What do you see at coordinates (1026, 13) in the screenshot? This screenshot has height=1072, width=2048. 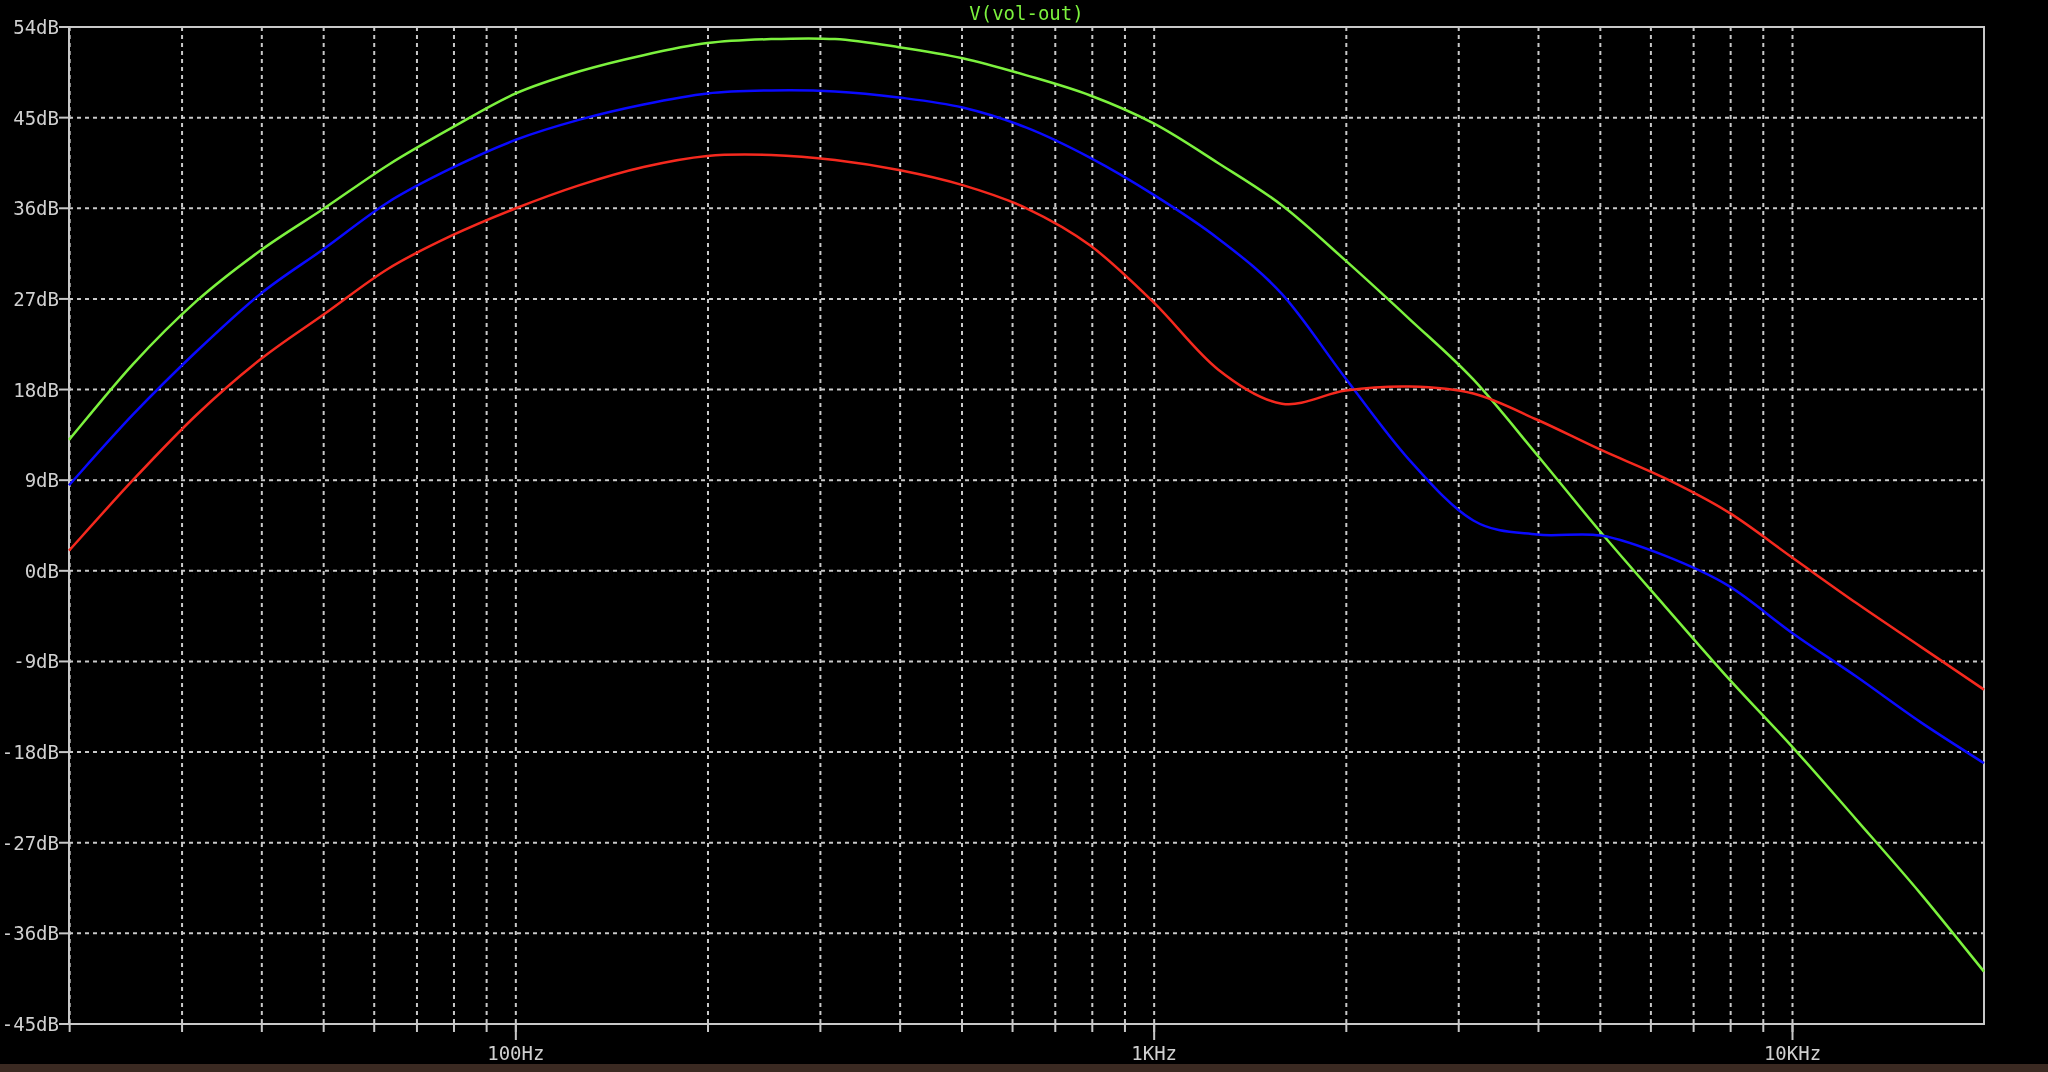 I see `chart-title: V(vol-out)` at bounding box center [1026, 13].